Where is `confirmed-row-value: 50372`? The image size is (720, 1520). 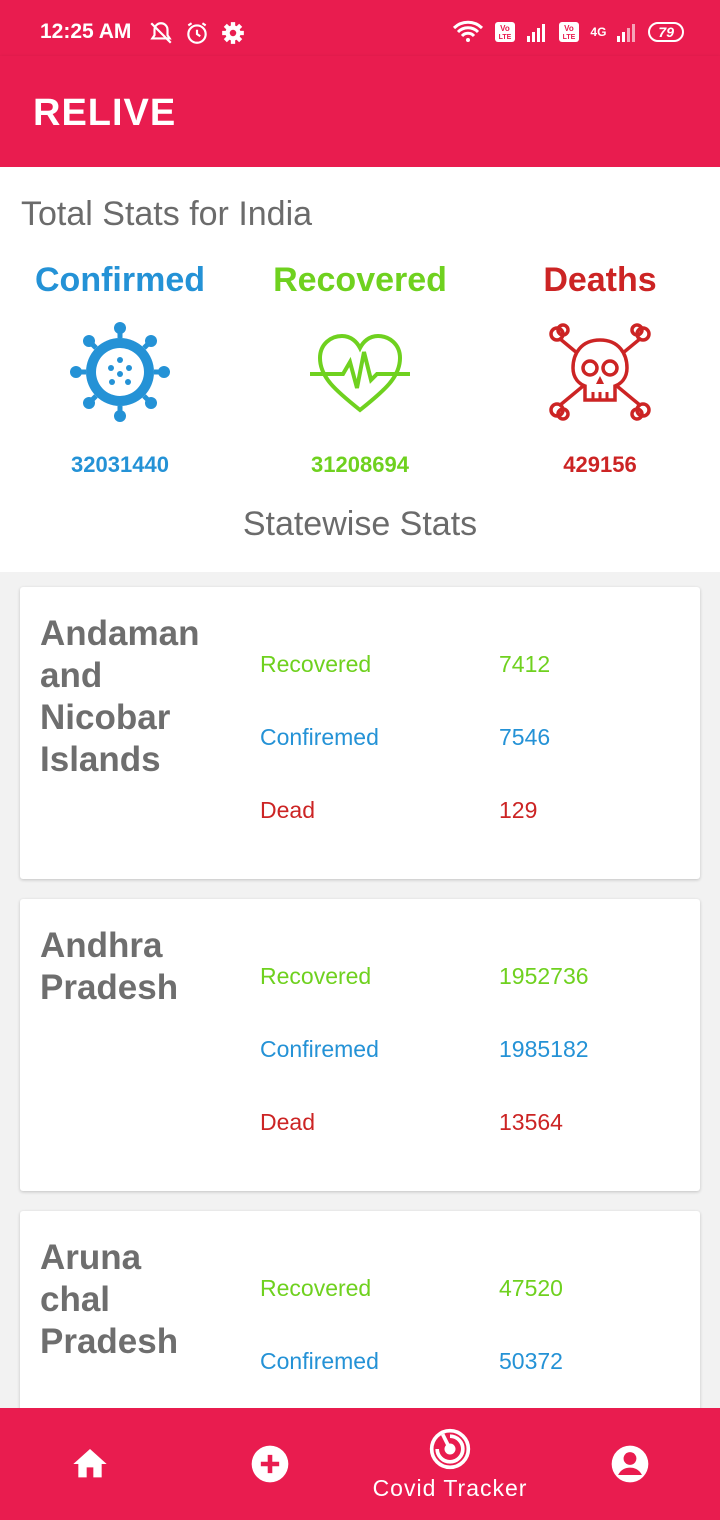
confirmed-row-value: 50372 is located at coordinates (531, 1361).